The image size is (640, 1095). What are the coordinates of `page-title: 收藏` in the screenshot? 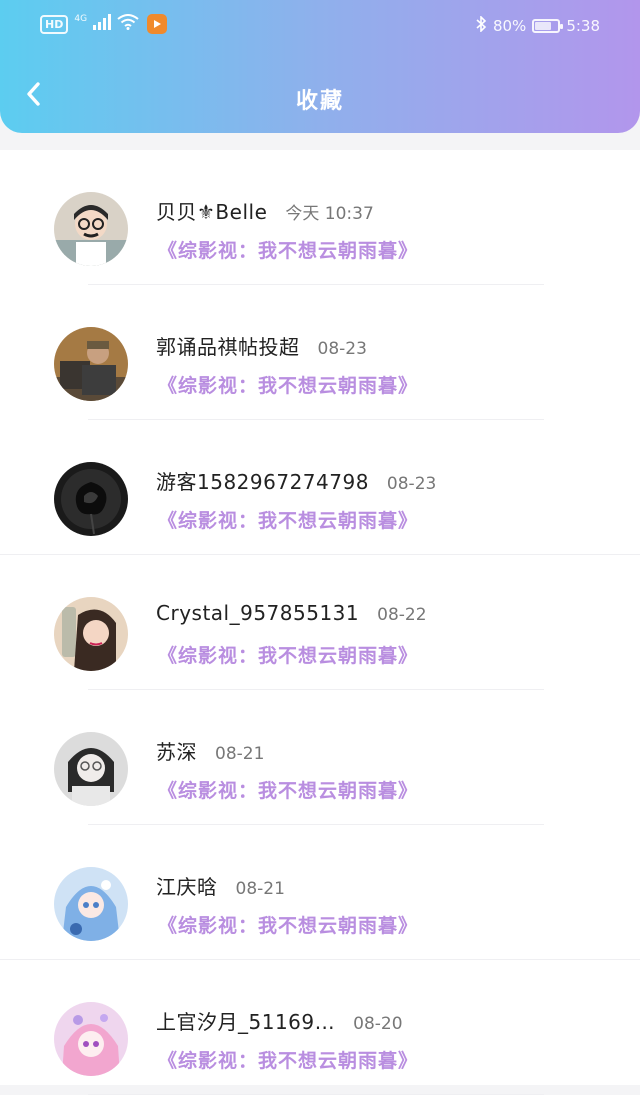 It's located at (319, 101).